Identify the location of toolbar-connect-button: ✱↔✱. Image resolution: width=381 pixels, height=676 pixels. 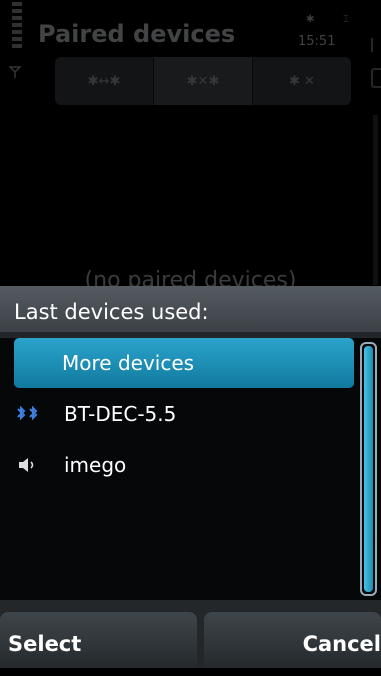
(104, 81).